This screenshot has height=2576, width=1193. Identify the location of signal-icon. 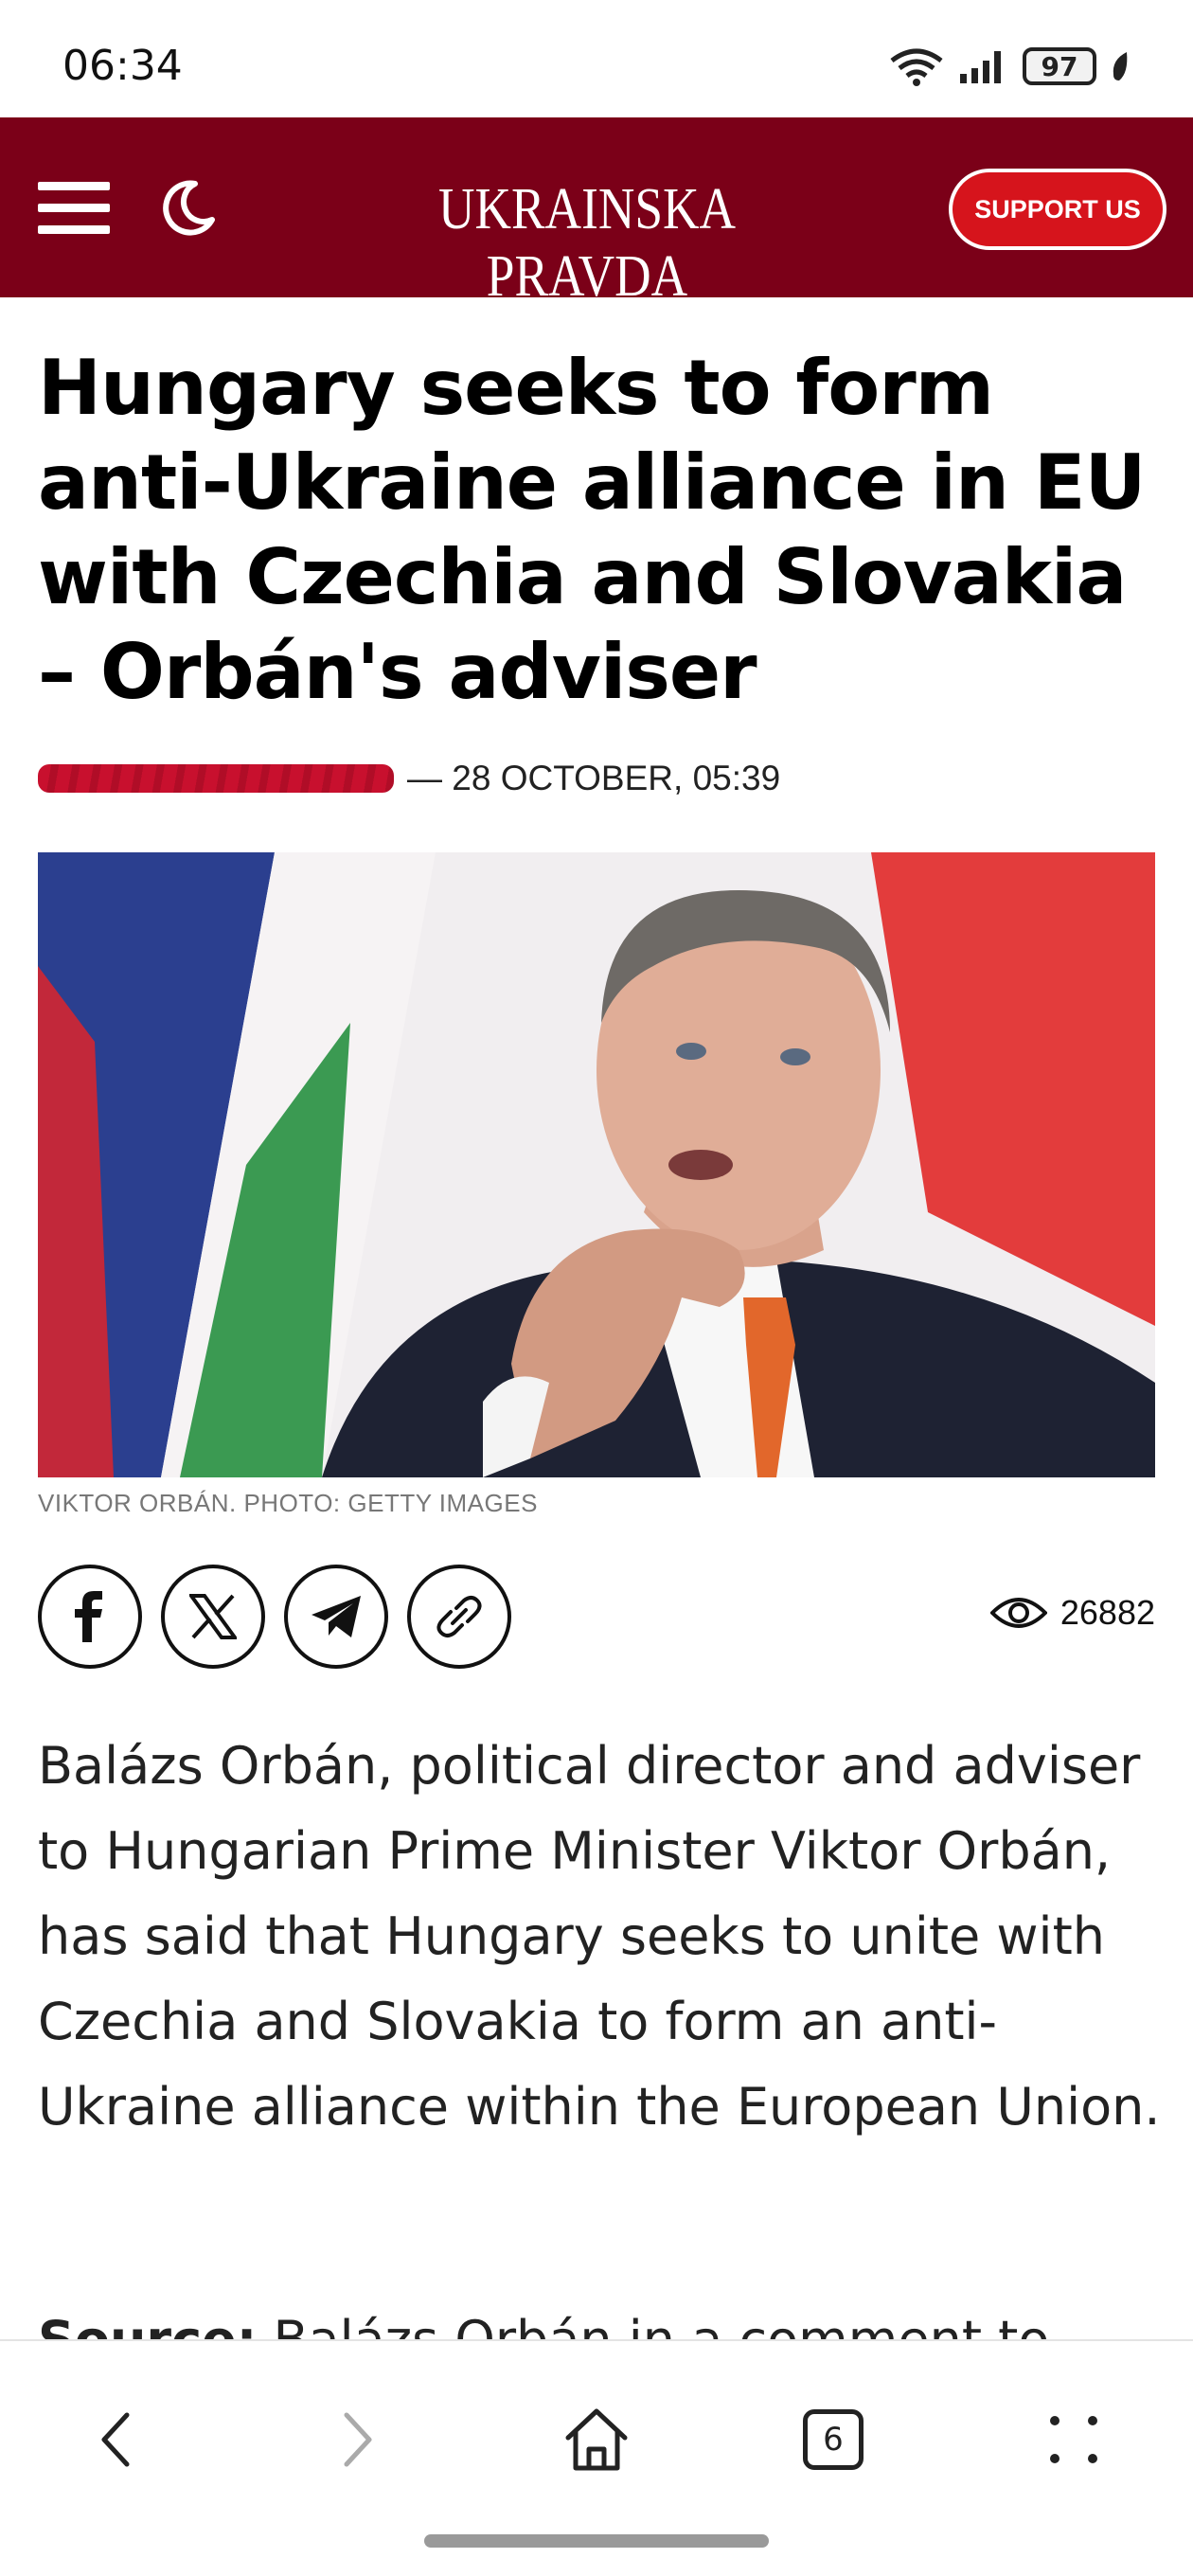
(980, 67).